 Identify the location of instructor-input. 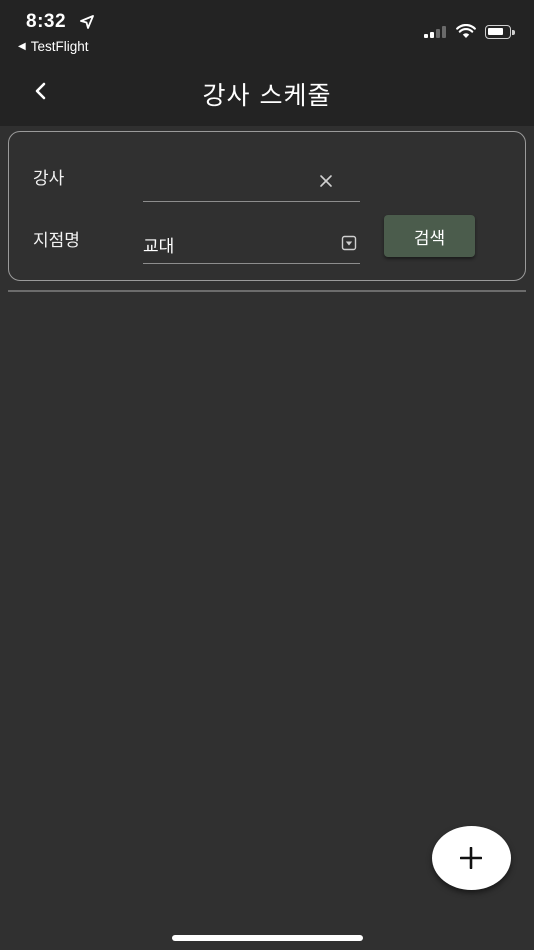
(251, 182).